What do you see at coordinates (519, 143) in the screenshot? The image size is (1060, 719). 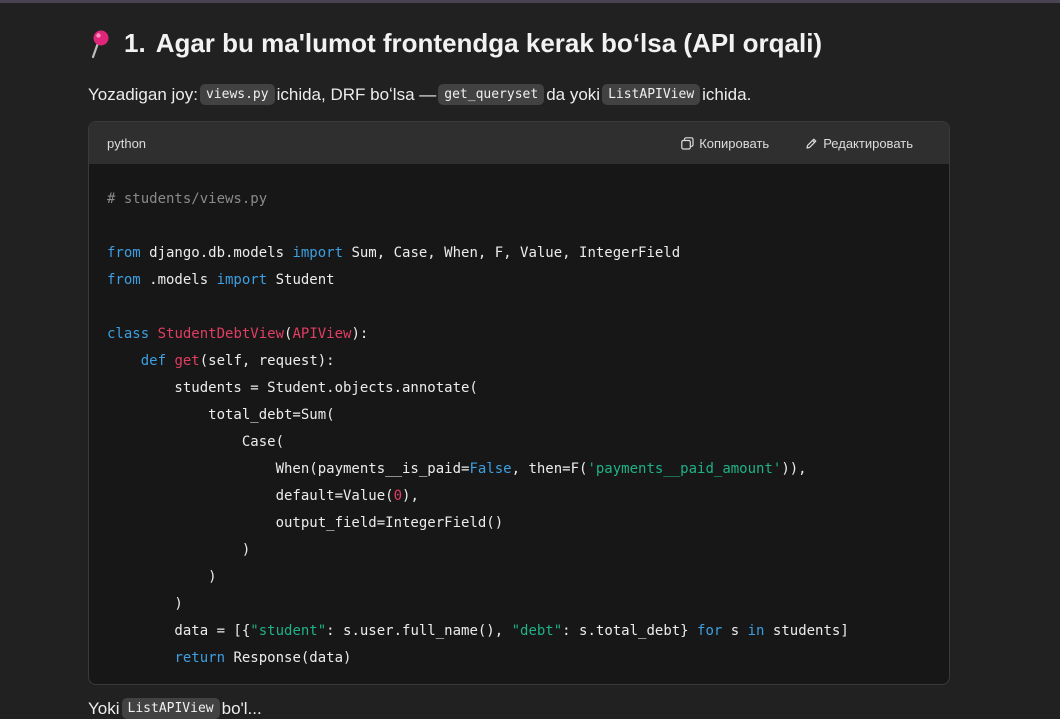 I see `code-header: python Копировать Редактировать` at bounding box center [519, 143].